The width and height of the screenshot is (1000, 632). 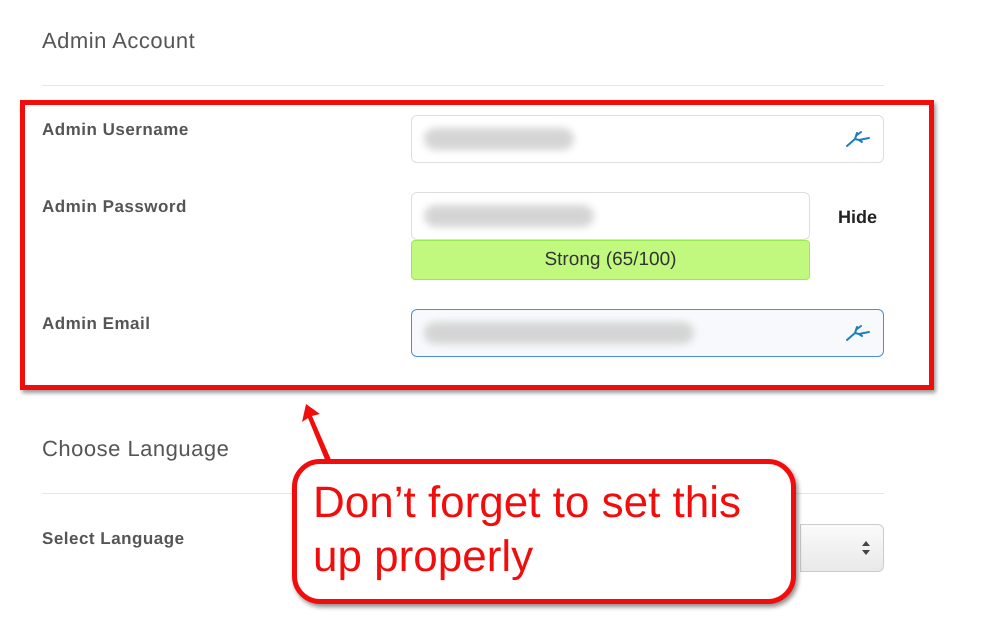 What do you see at coordinates (858, 217) in the screenshot?
I see `hide-password-button: Hide` at bounding box center [858, 217].